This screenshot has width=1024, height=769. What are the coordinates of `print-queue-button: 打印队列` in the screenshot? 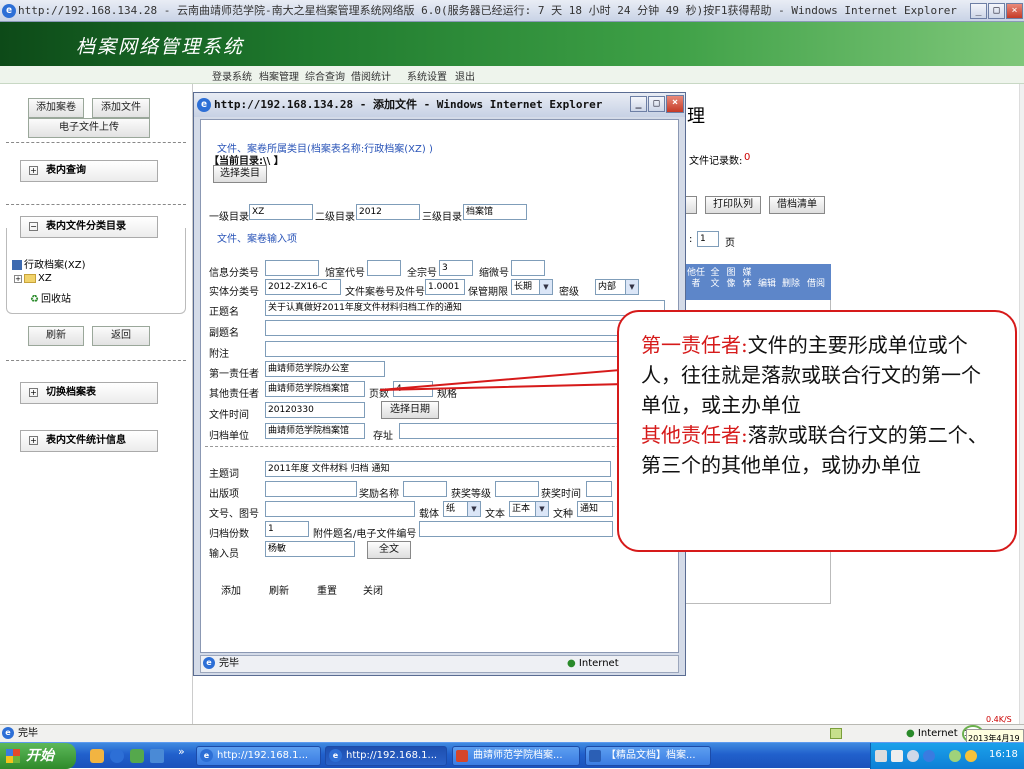 It's located at (733, 205).